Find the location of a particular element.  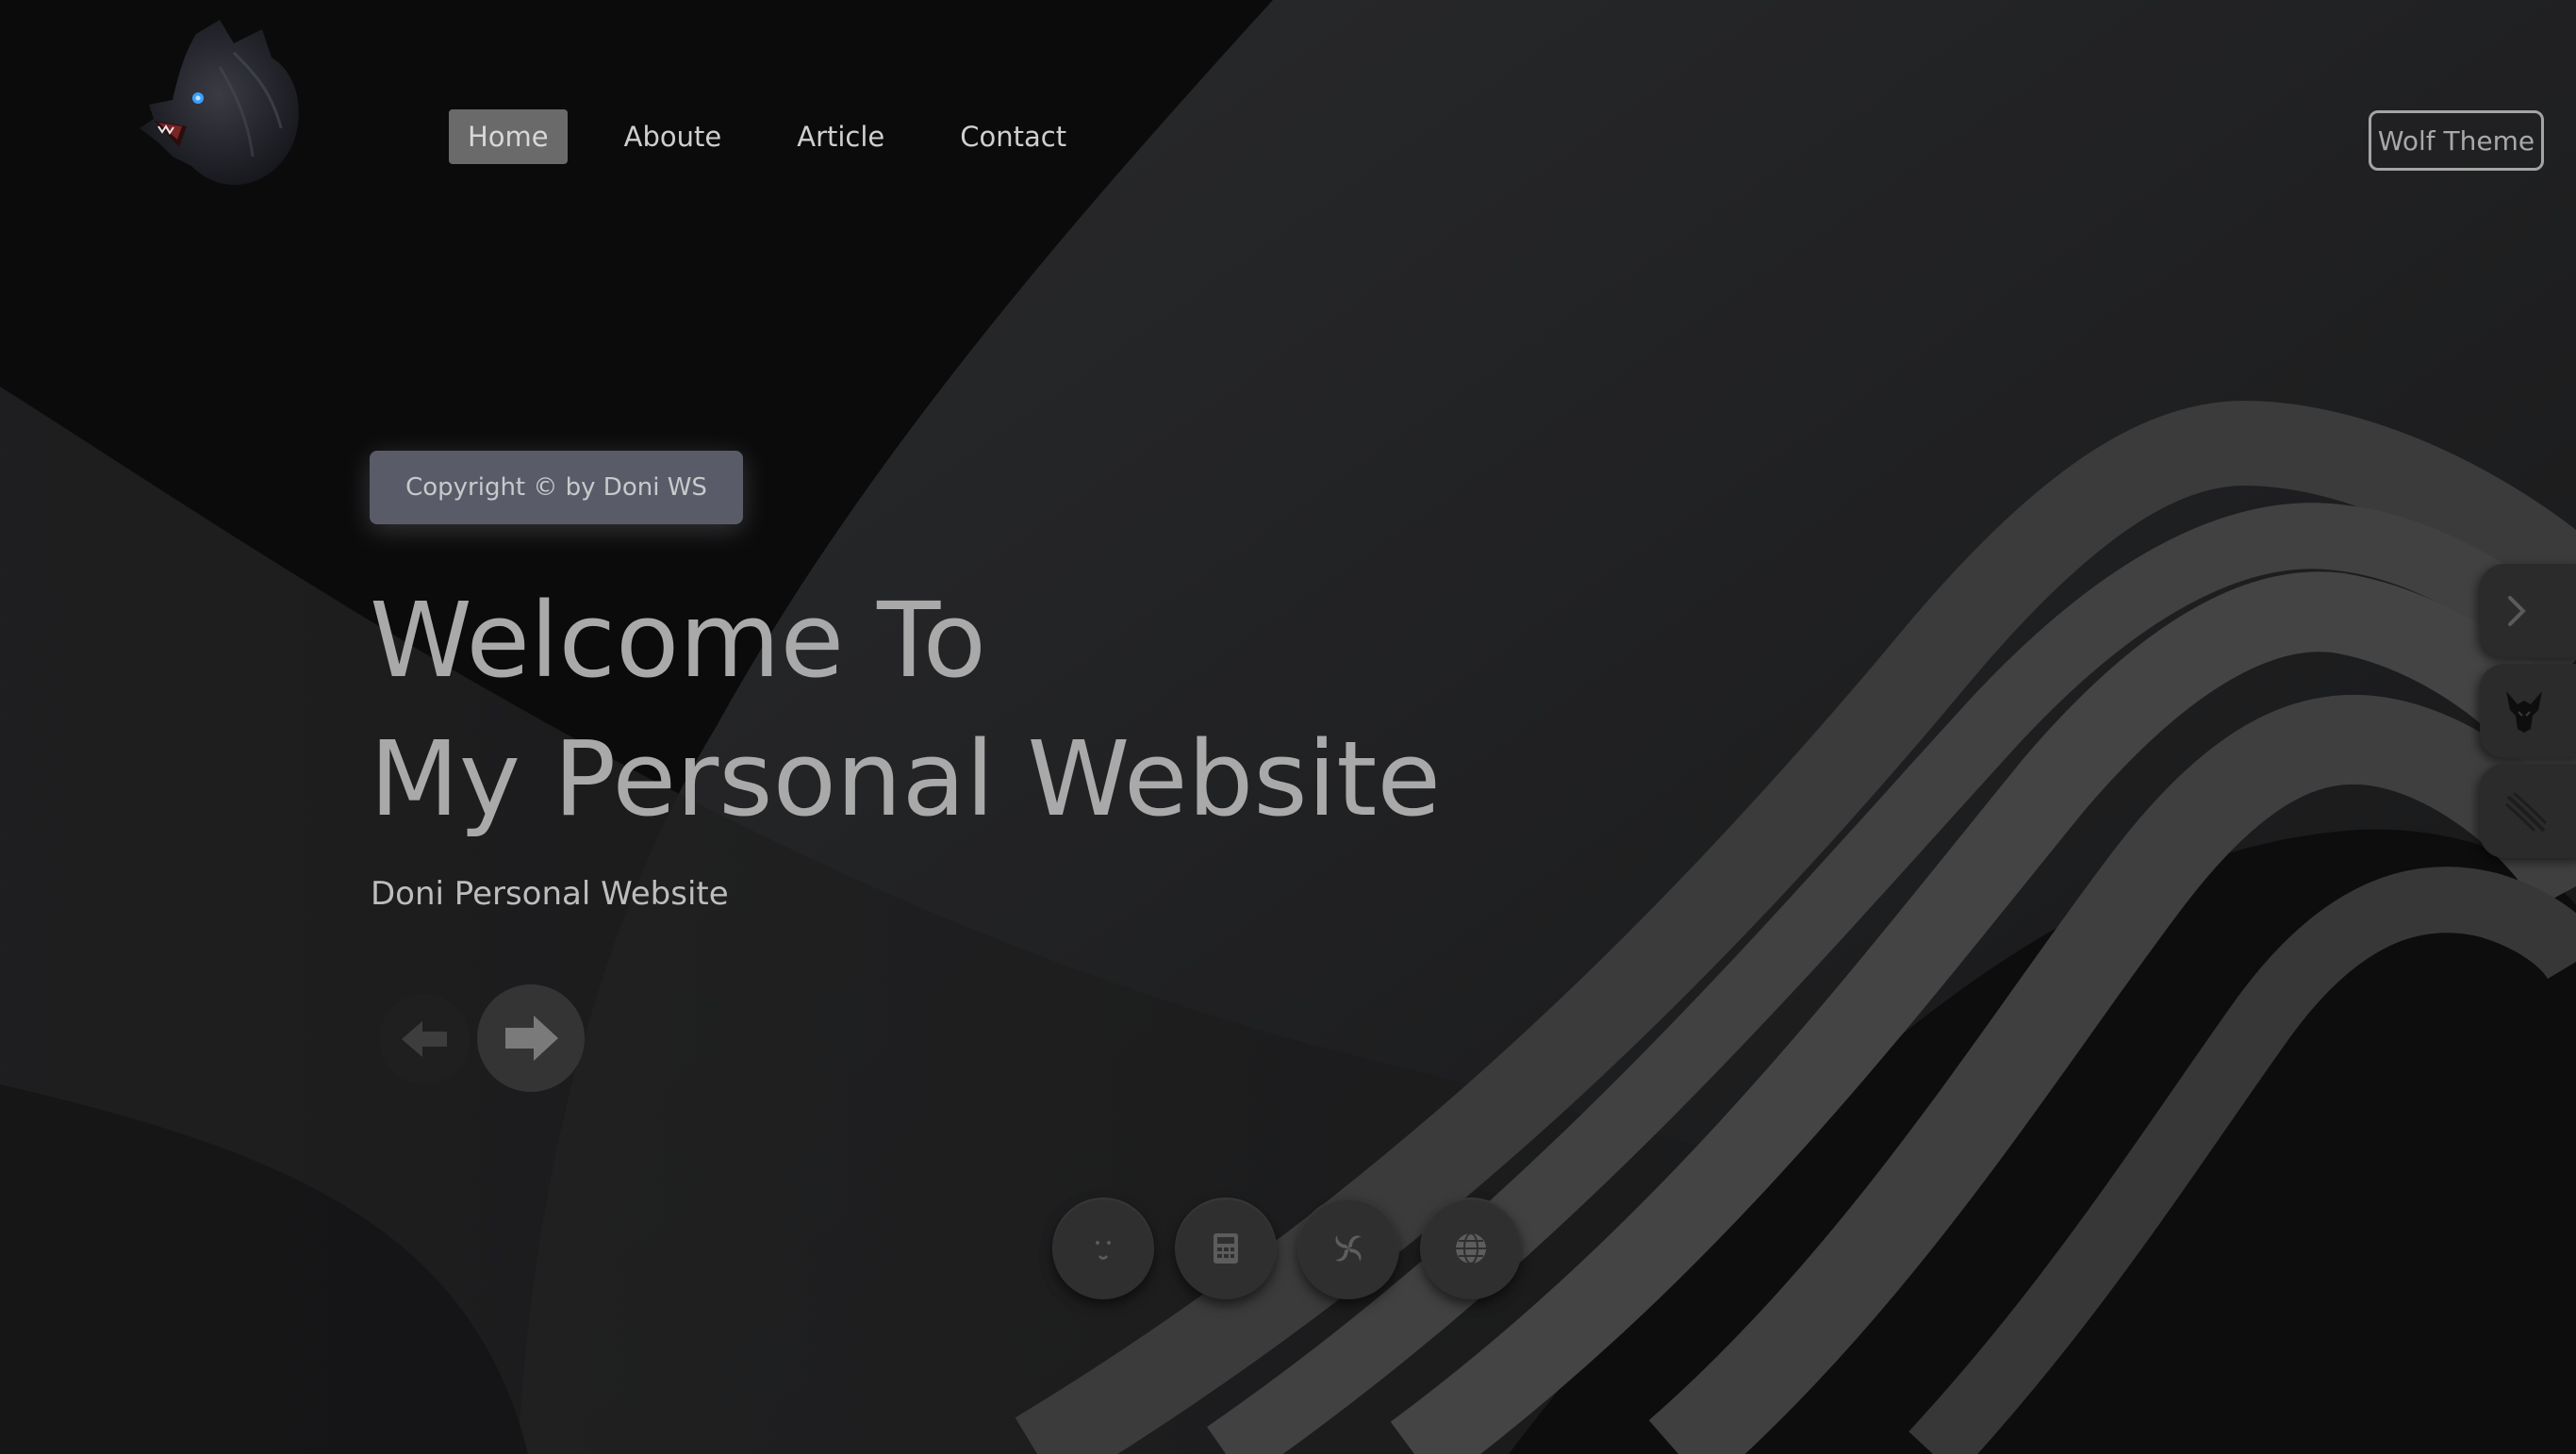

prev-button is located at coordinates (424, 1039).